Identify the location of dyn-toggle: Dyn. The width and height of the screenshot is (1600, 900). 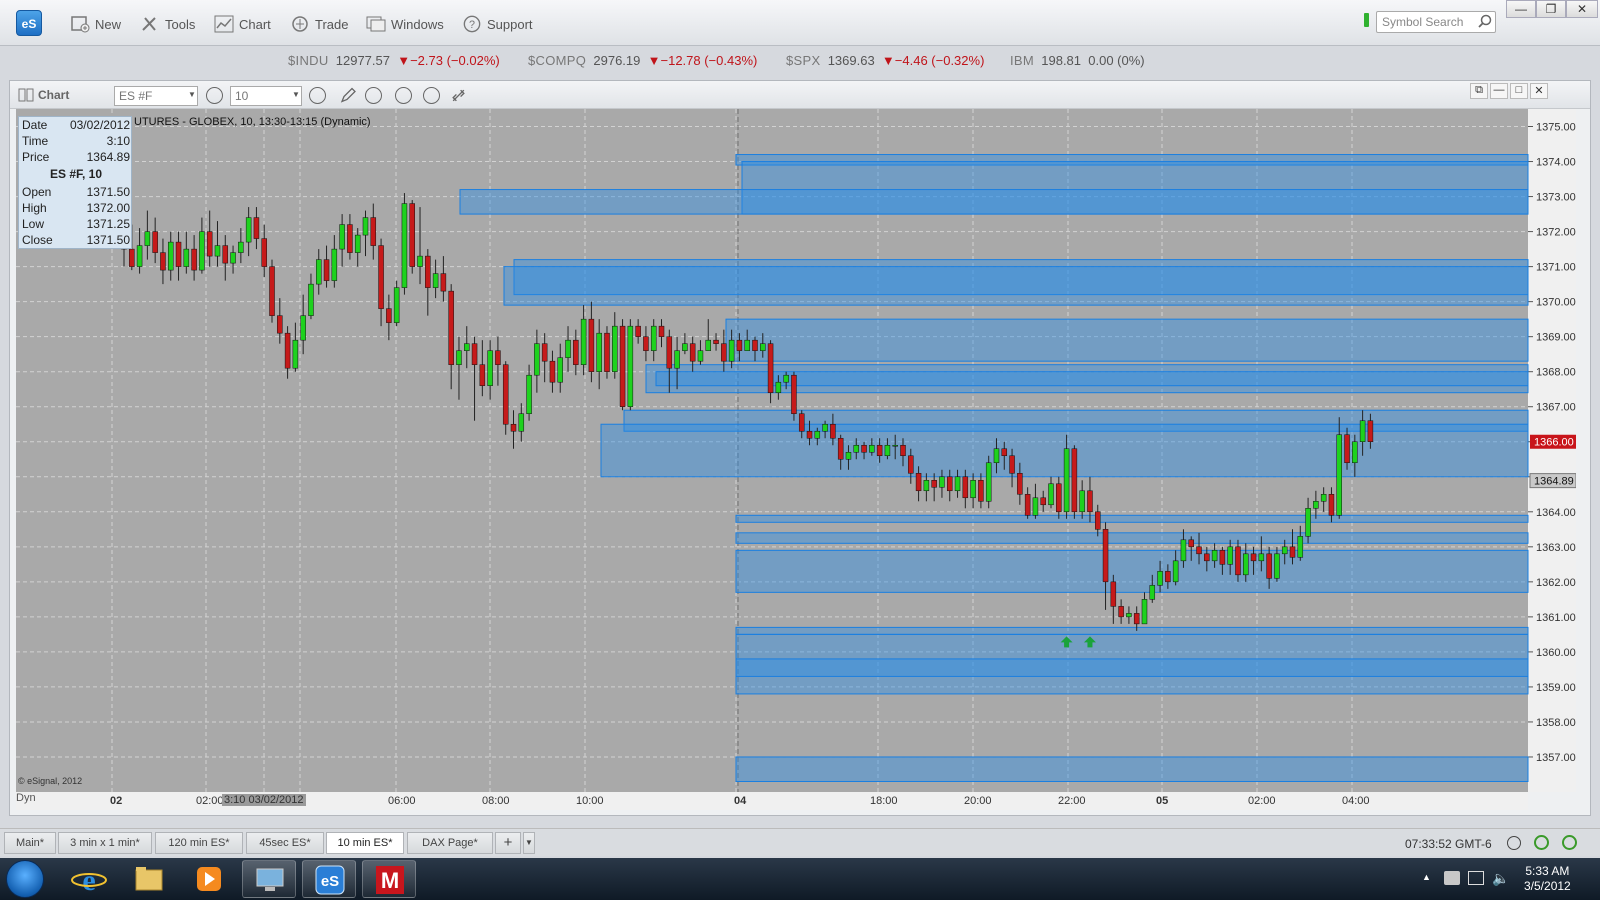
(26, 798).